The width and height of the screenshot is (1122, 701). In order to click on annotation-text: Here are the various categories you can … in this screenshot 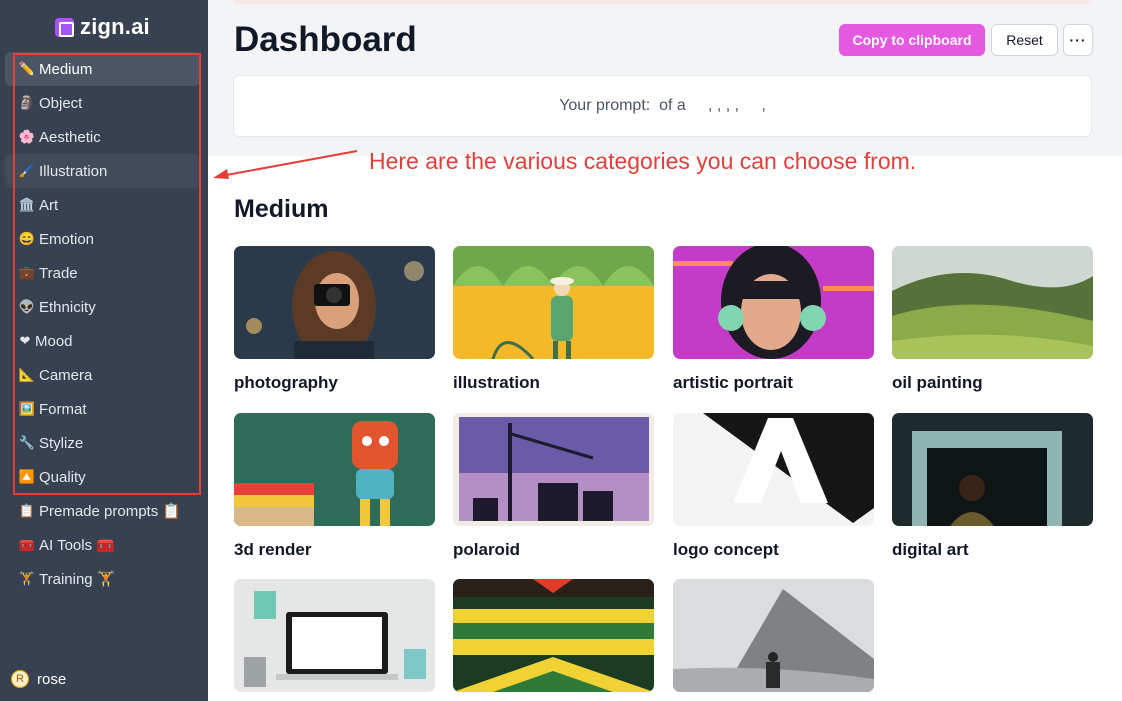, I will do `click(643, 161)`.